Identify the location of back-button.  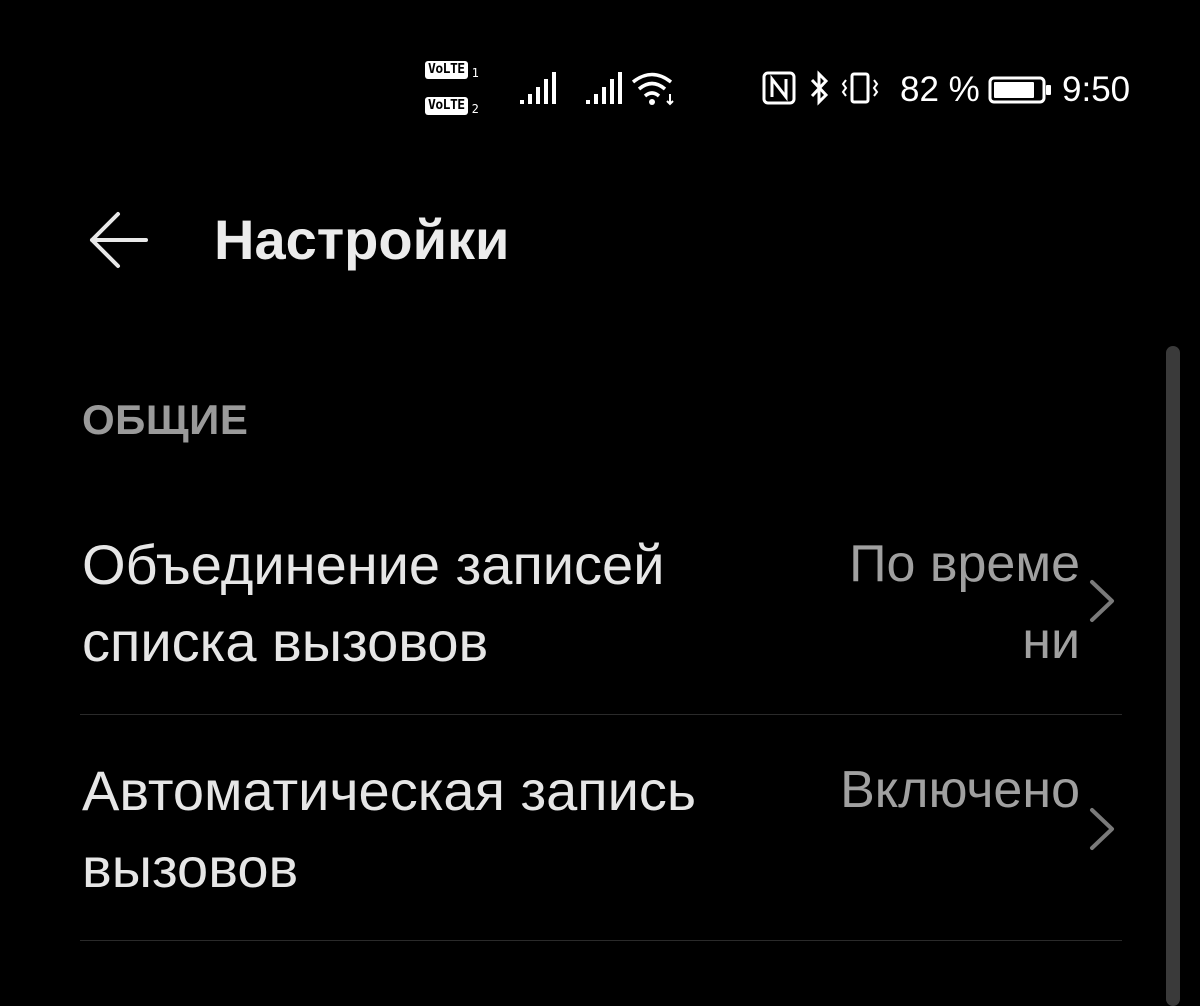
(118, 240).